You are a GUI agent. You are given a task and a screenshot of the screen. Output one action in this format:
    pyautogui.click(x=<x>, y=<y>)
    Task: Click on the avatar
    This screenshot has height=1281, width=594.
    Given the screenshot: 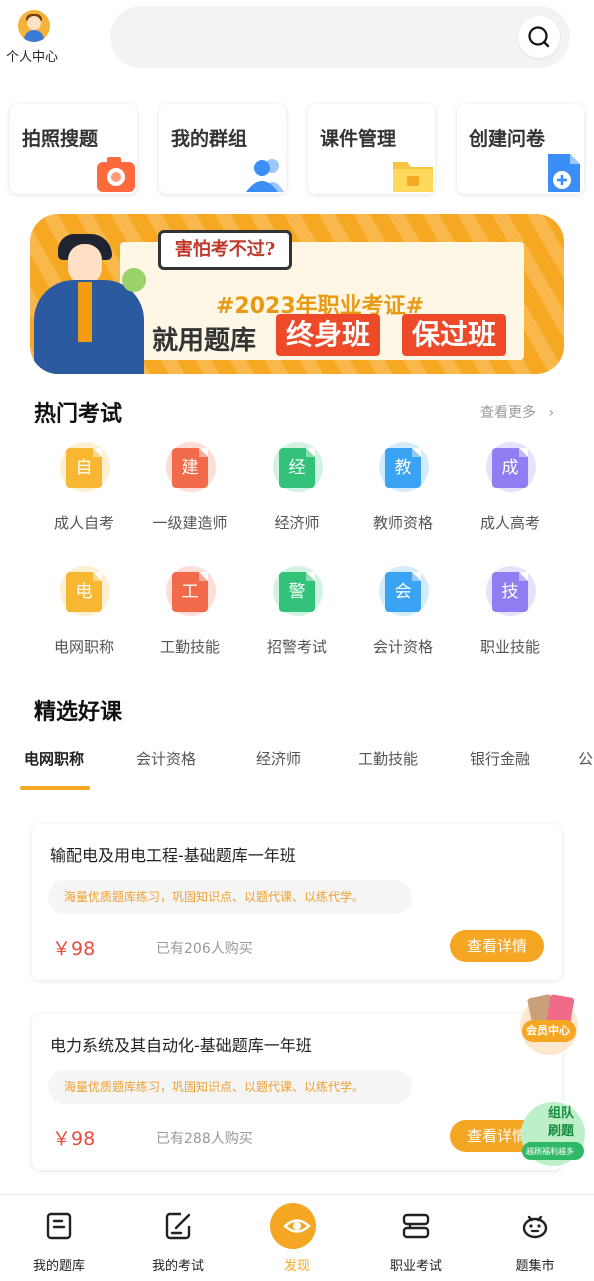 What is the action you would take?
    pyautogui.click(x=34, y=26)
    